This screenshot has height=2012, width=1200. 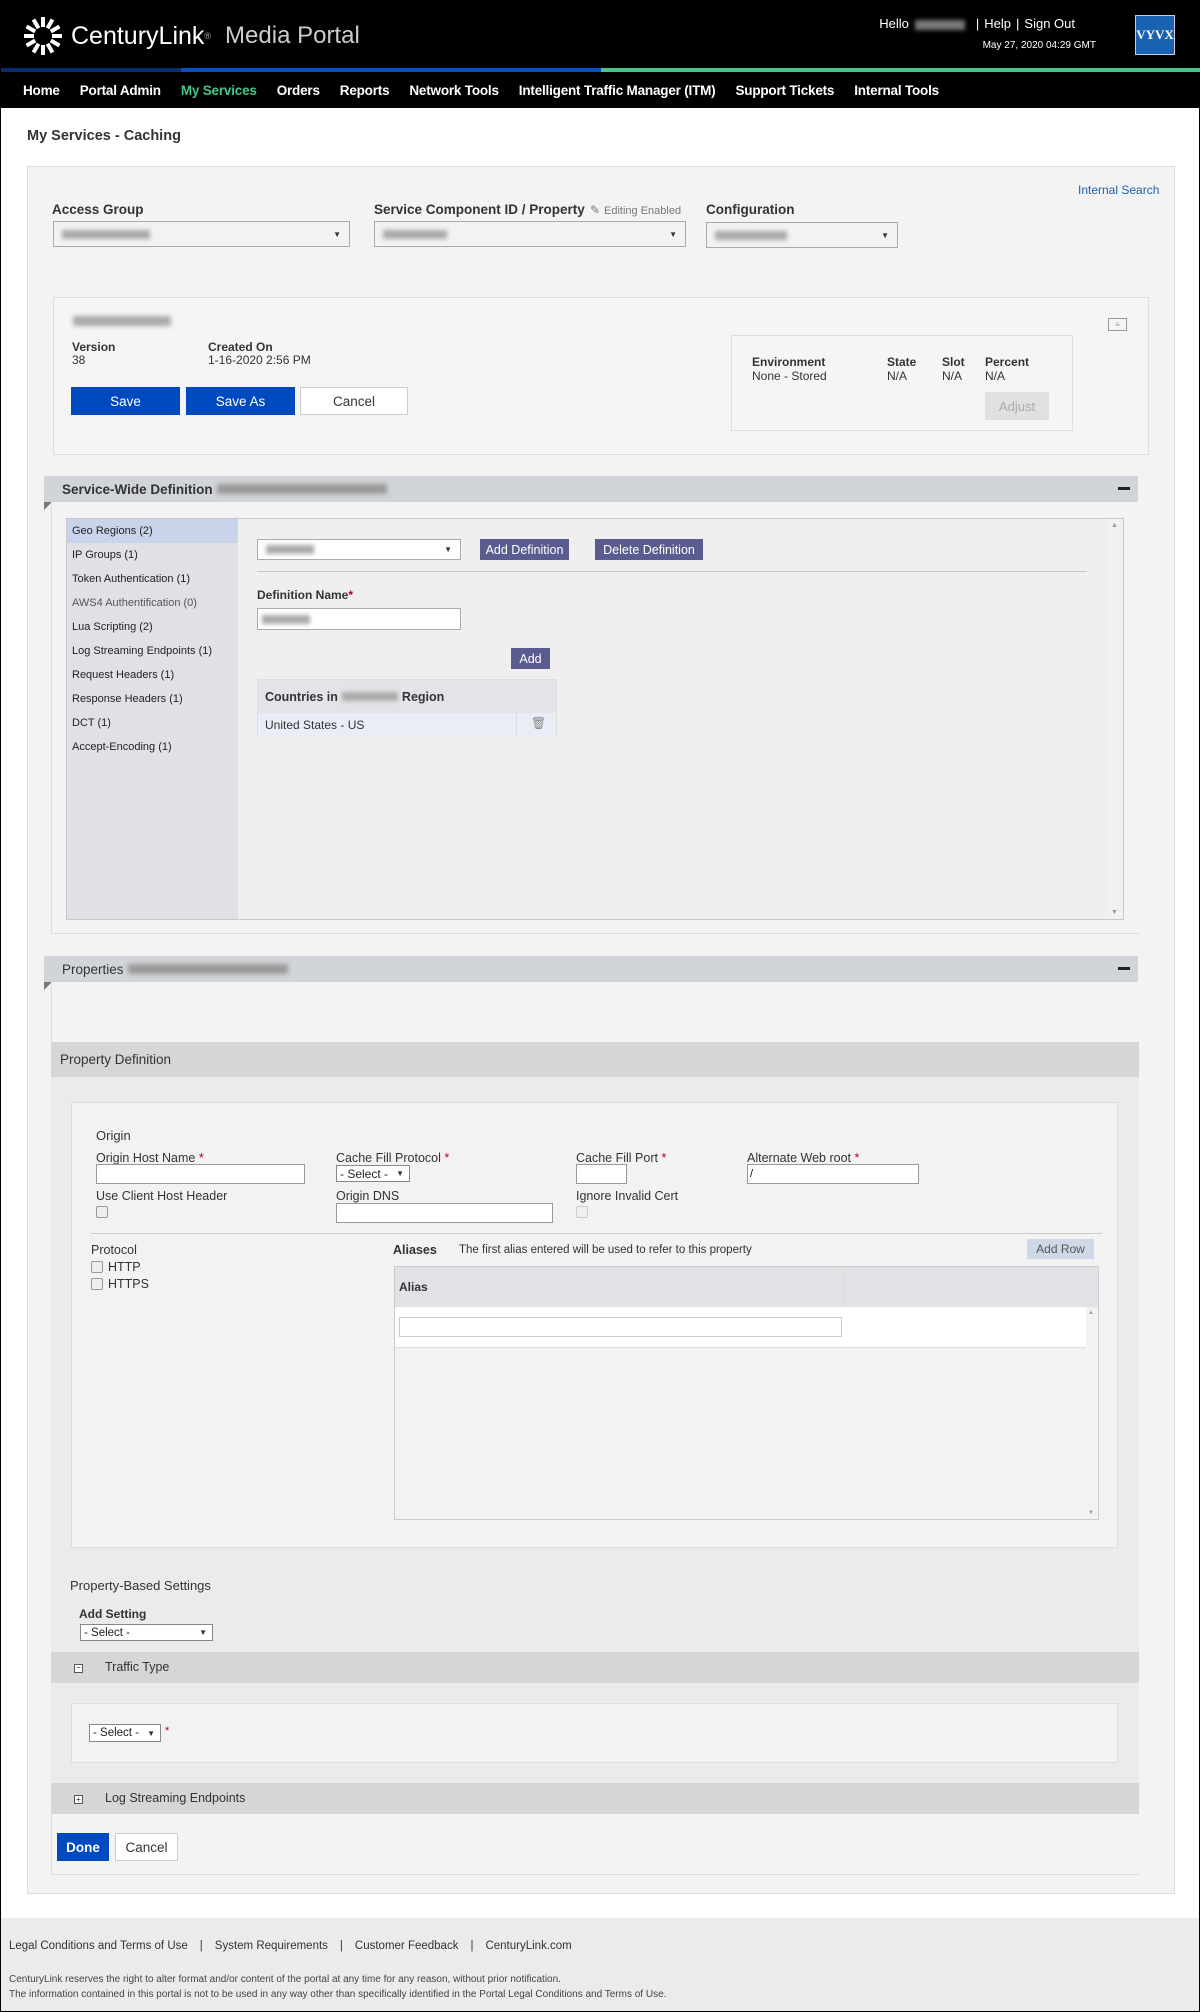 What do you see at coordinates (152, 675) in the screenshot?
I see `sidebar-item-request-headers: Request Headers (1)` at bounding box center [152, 675].